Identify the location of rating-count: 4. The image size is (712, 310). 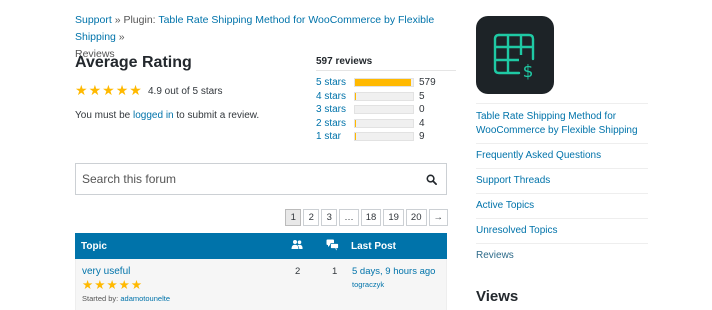
(422, 123).